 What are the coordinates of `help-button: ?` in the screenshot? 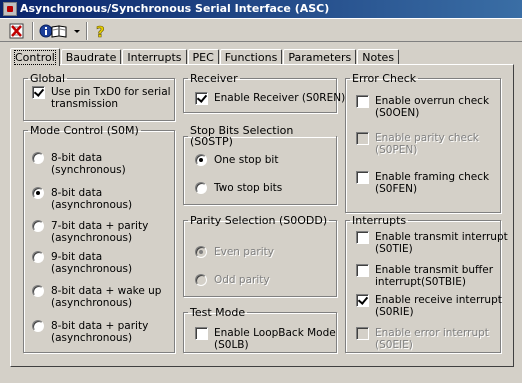 It's located at (100, 31).